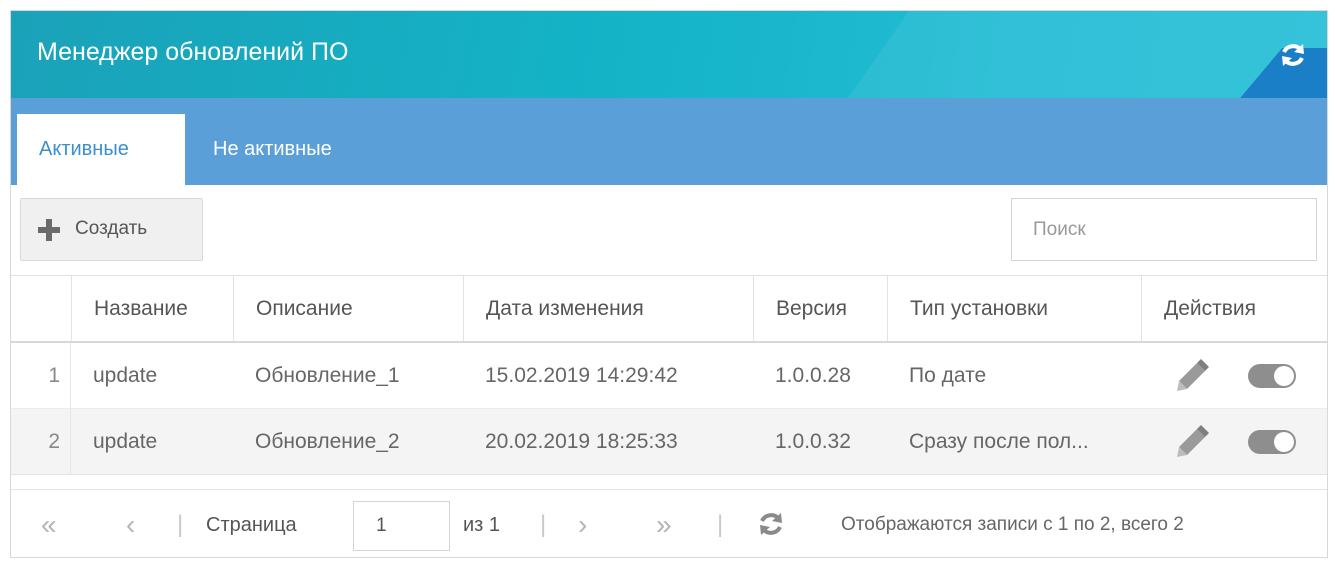  What do you see at coordinates (1164, 229) in the screenshot?
I see `search-input` at bounding box center [1164, 229].